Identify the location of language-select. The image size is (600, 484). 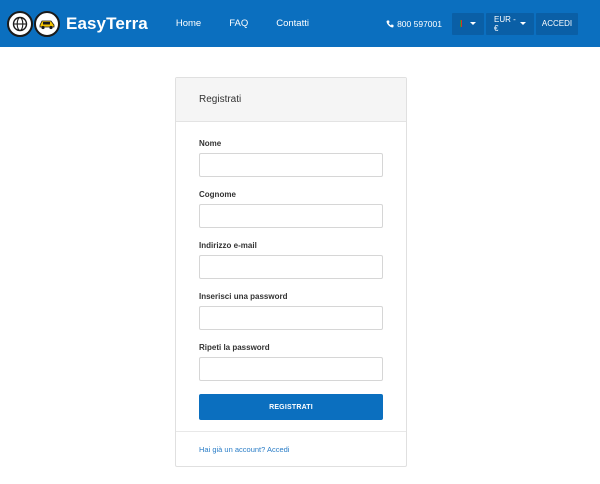
(468, 23).